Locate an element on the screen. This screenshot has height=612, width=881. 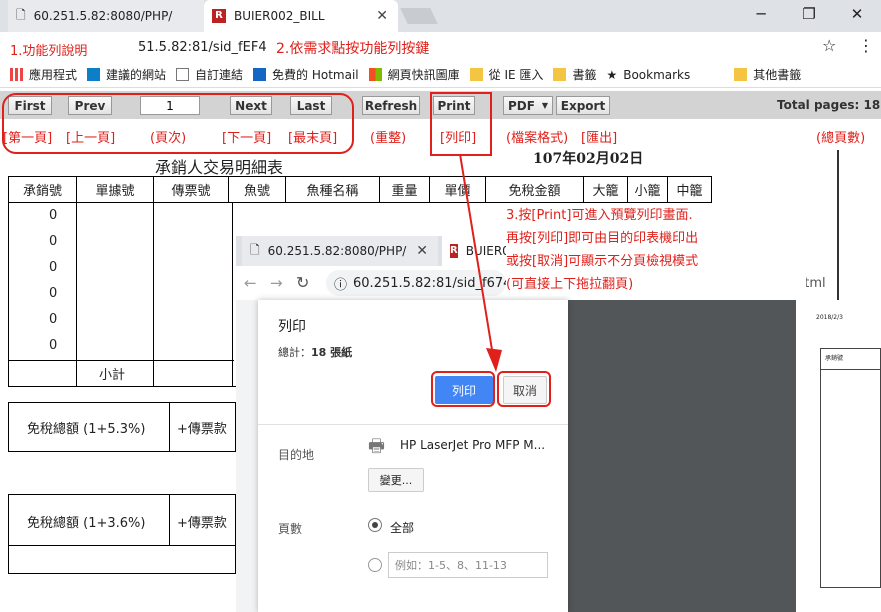
preview-divider is located at coordinates (851, 369).